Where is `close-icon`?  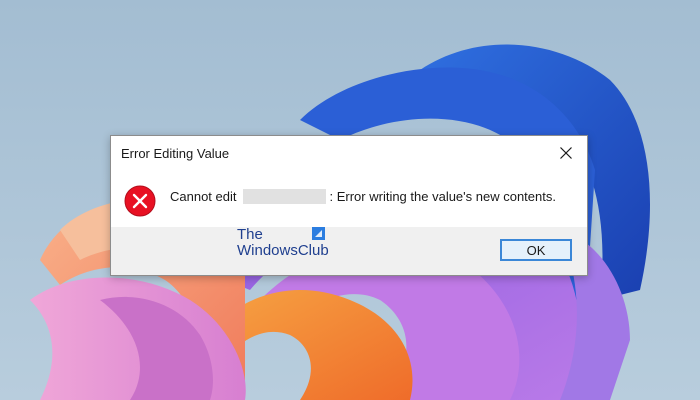
close-icon is located at coordinates (566, 153).